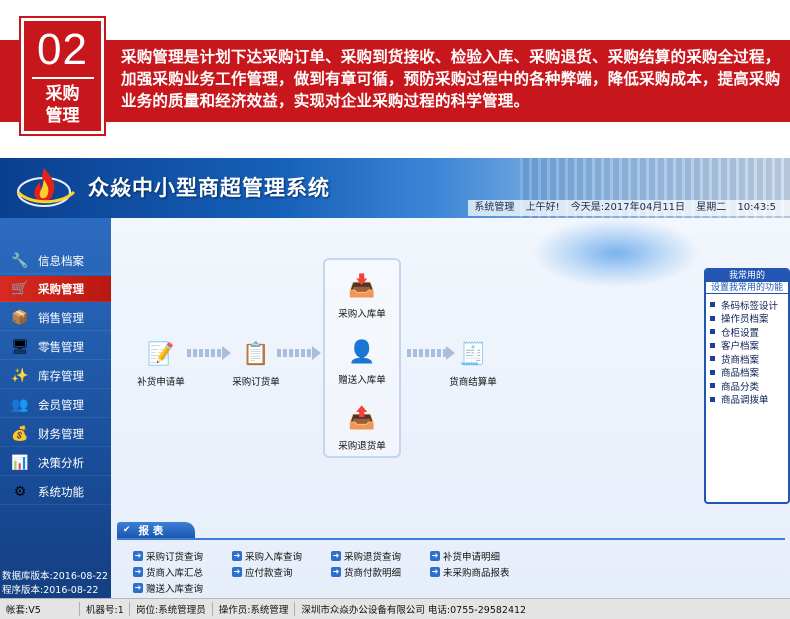  Describe the element at coordinates (20, 288) in the screenshot. I see `purchase-icon: 🛒` at that location.